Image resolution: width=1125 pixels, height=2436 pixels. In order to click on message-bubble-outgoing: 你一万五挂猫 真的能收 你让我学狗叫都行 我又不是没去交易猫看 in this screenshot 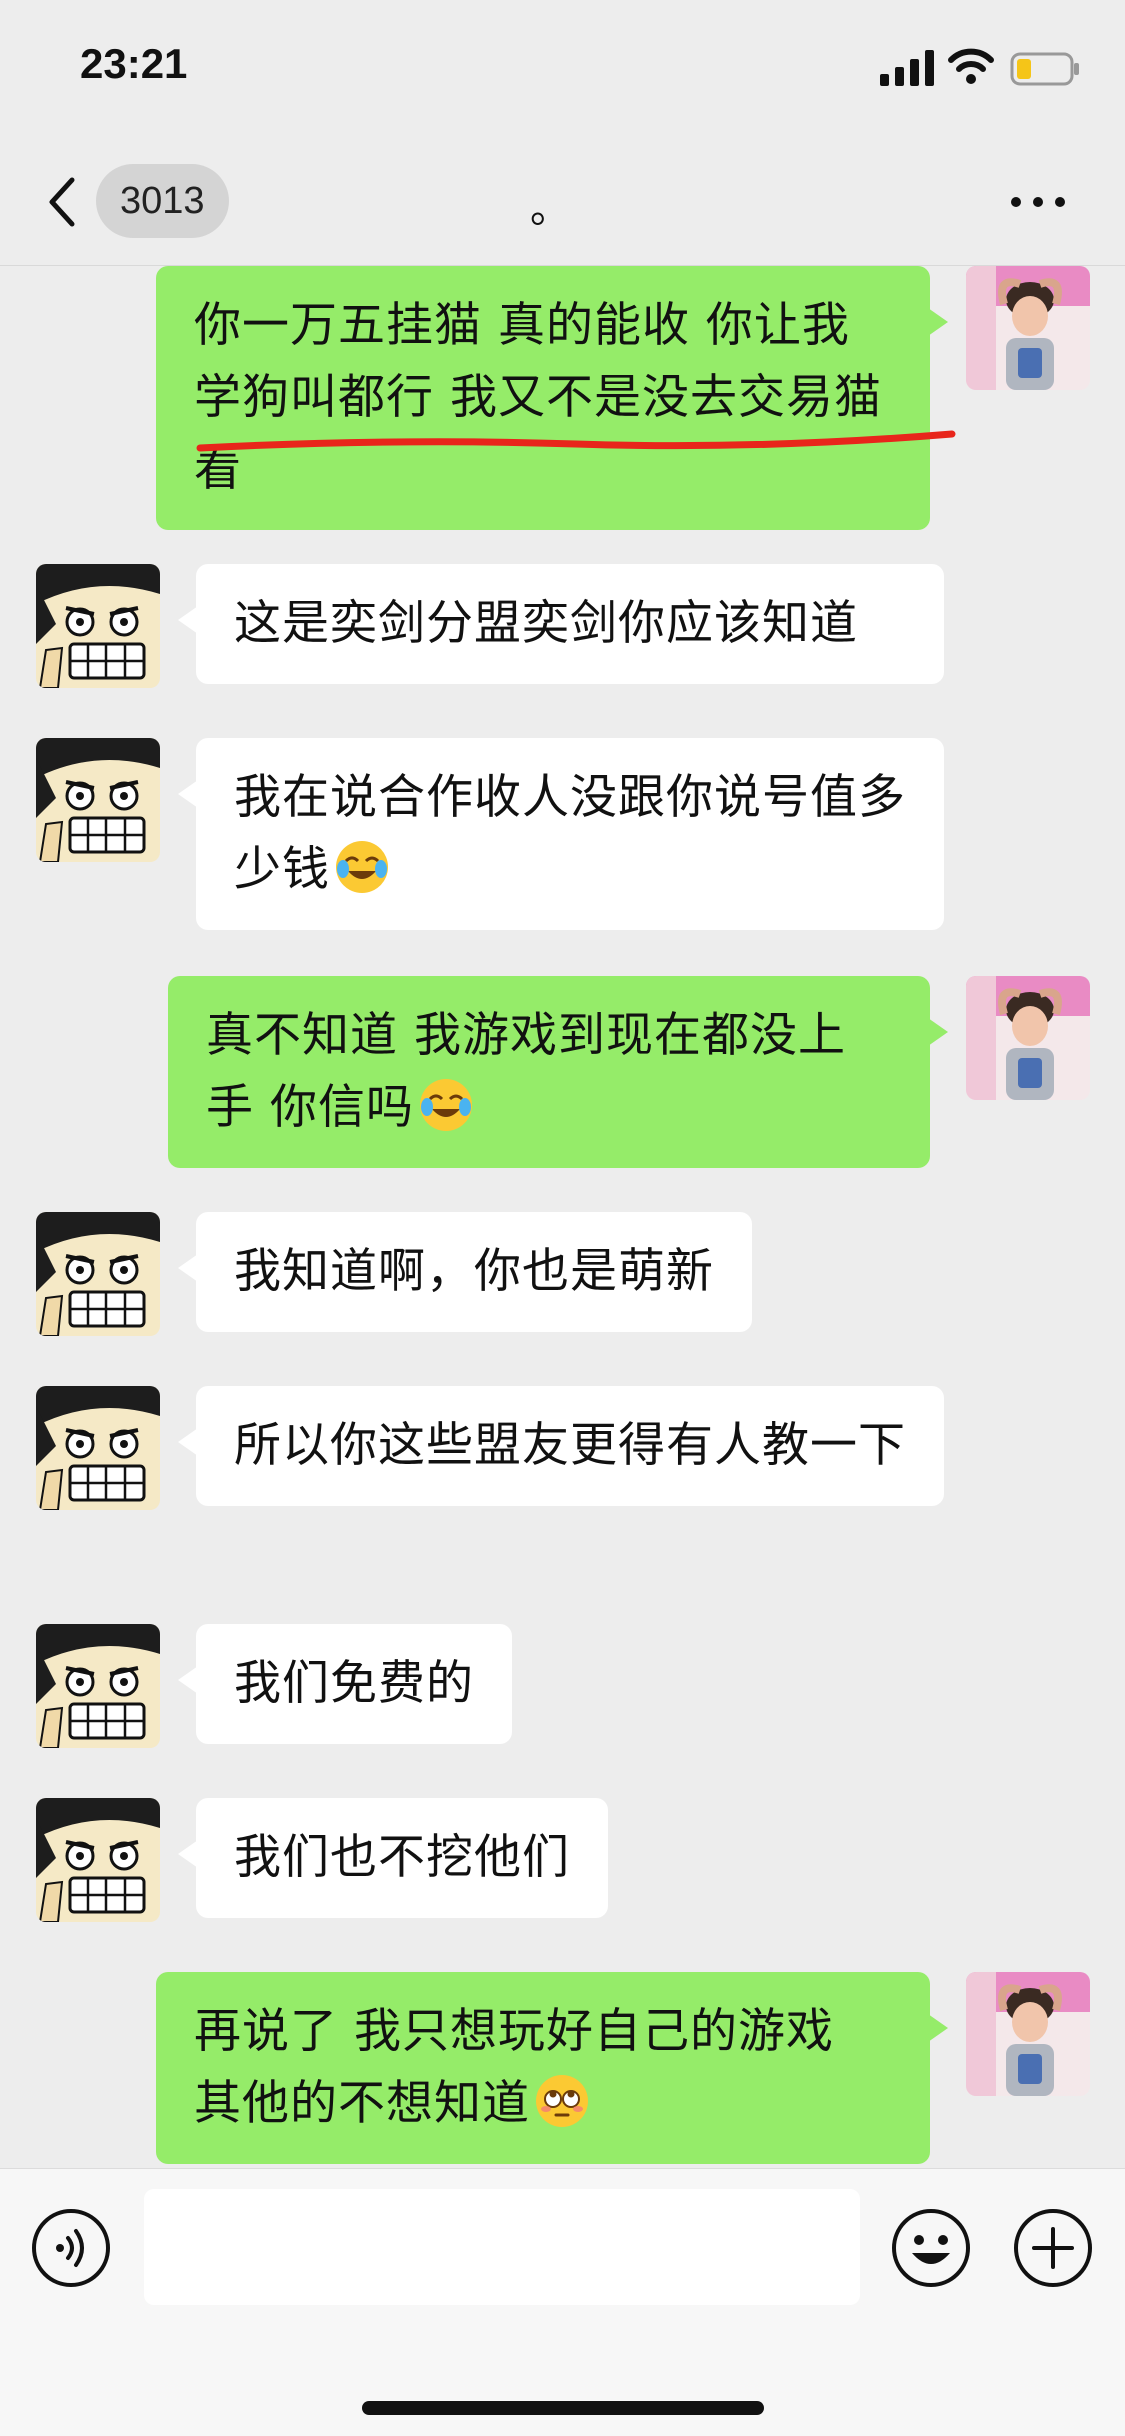, I will do `click(552, 398)`.